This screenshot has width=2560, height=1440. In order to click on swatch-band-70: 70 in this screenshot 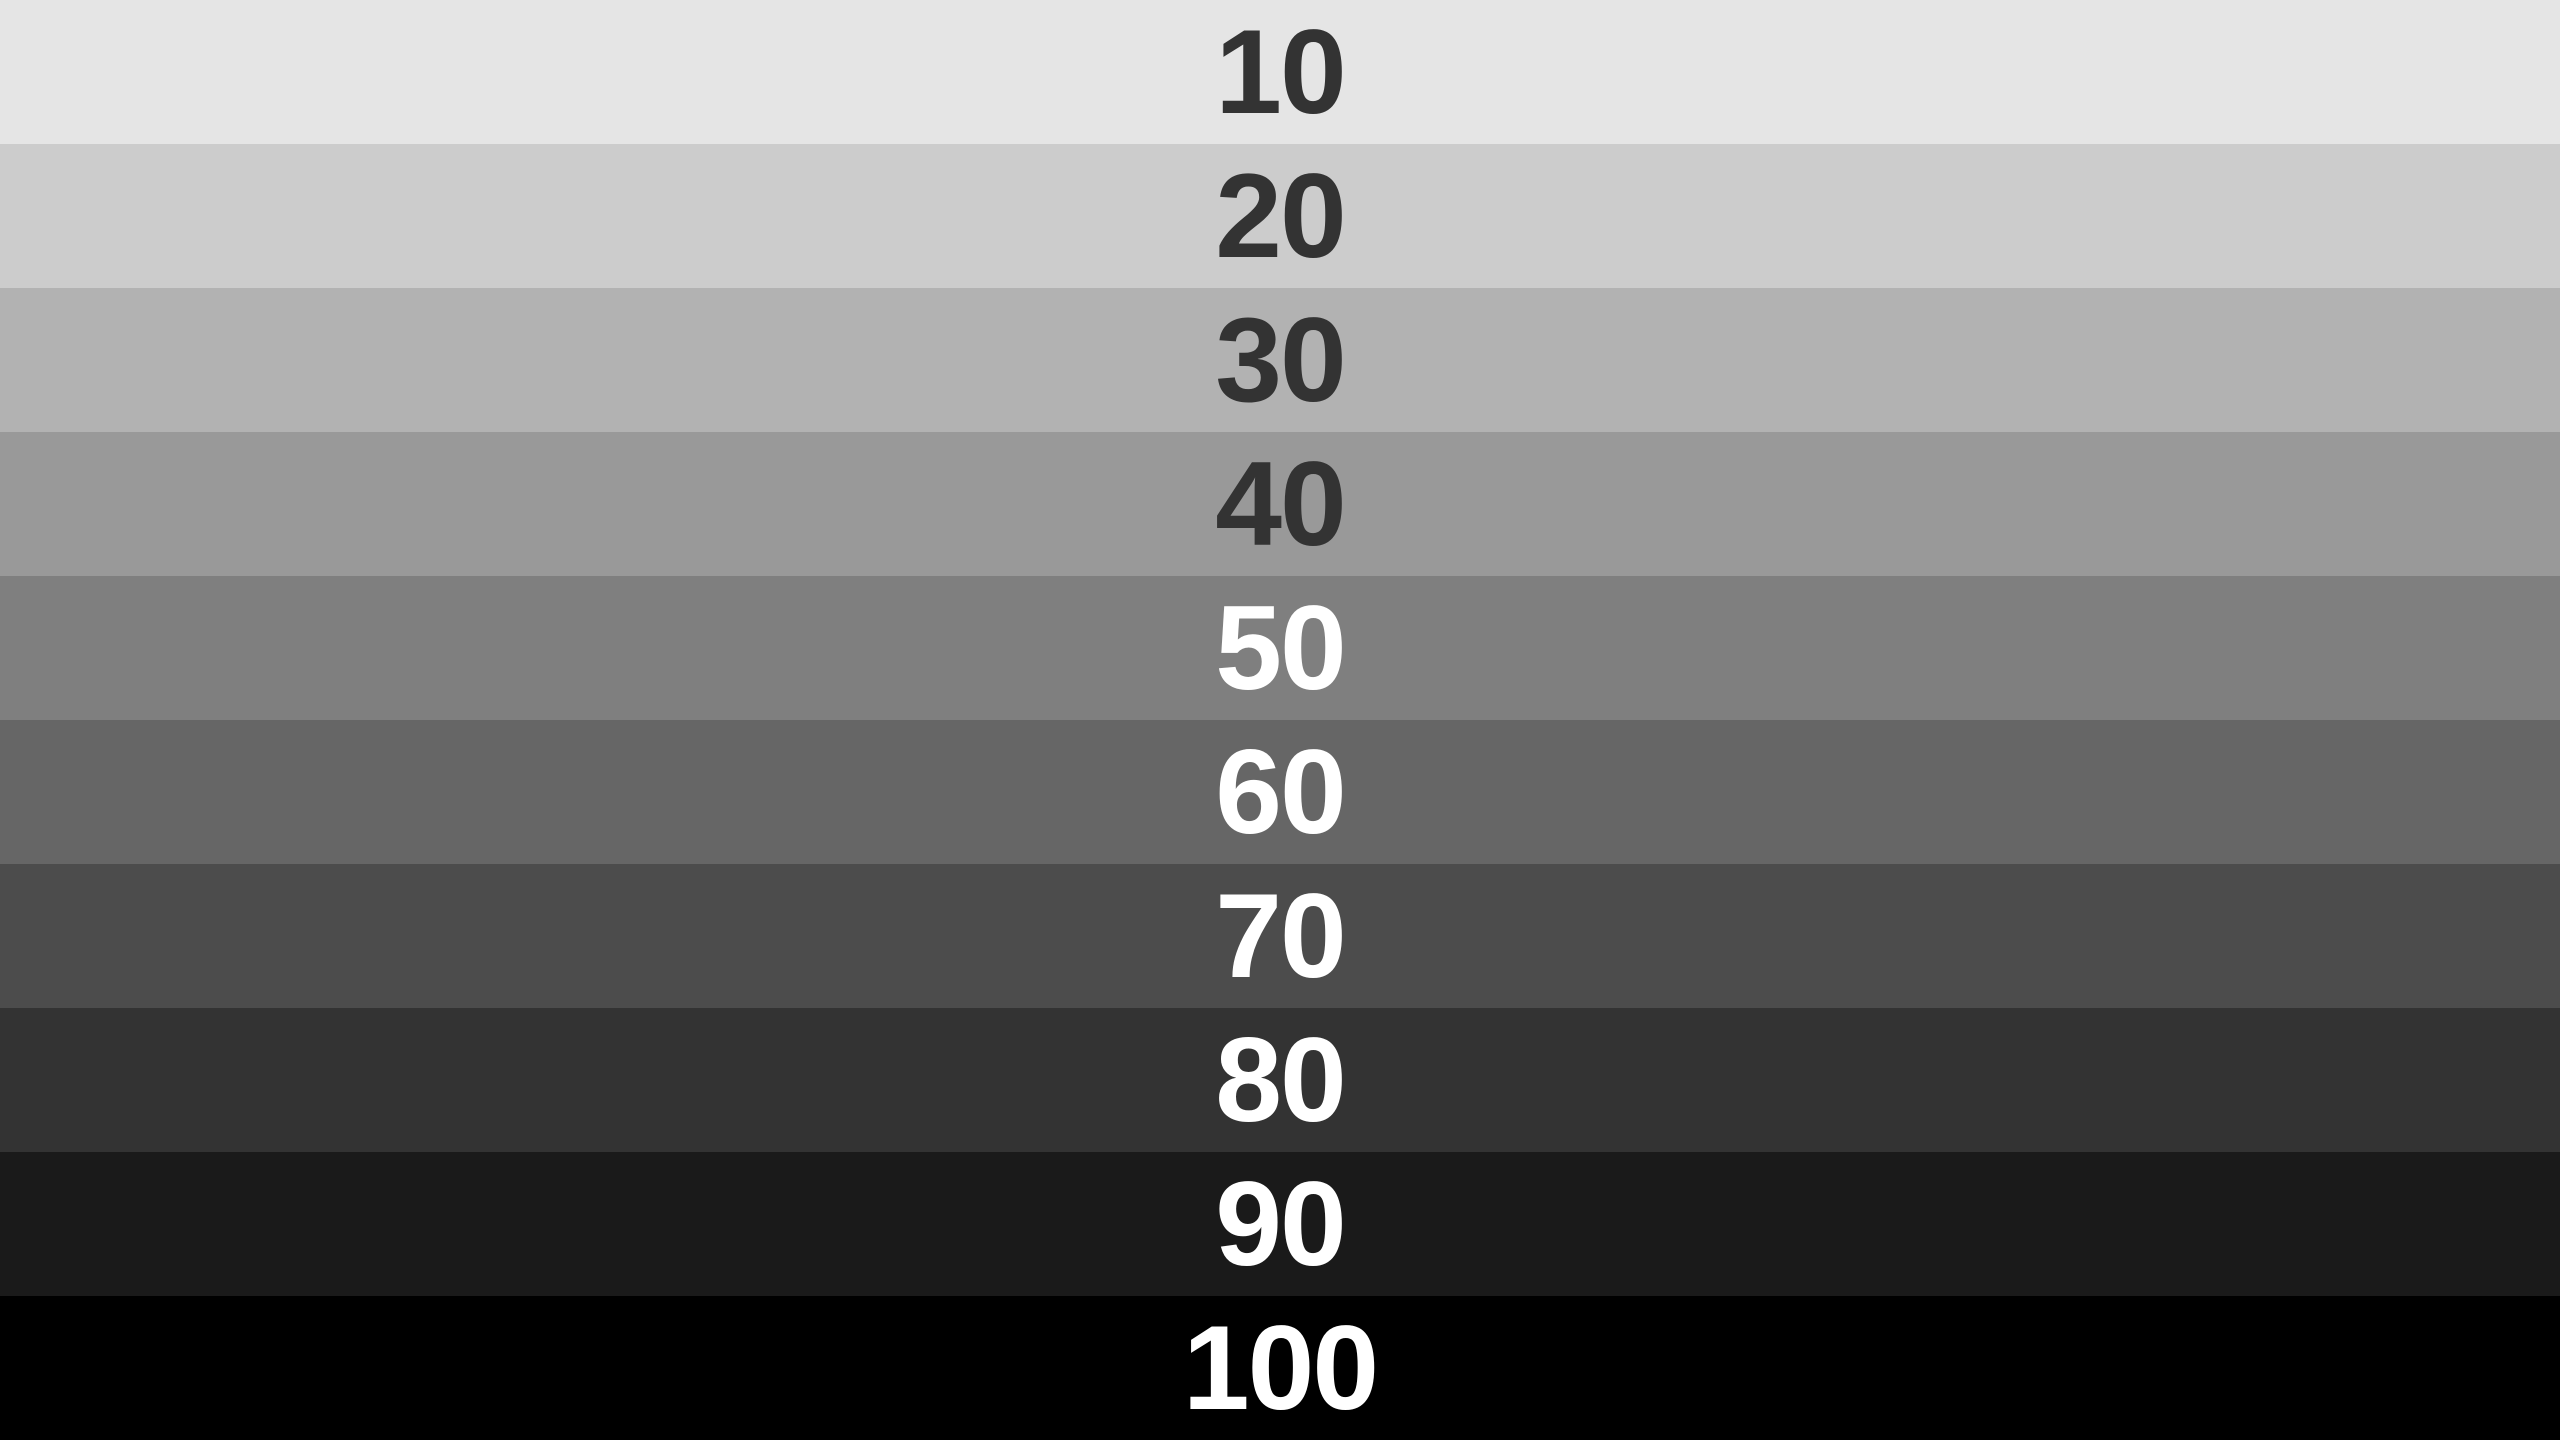, I will do `click(1280, 936)`.